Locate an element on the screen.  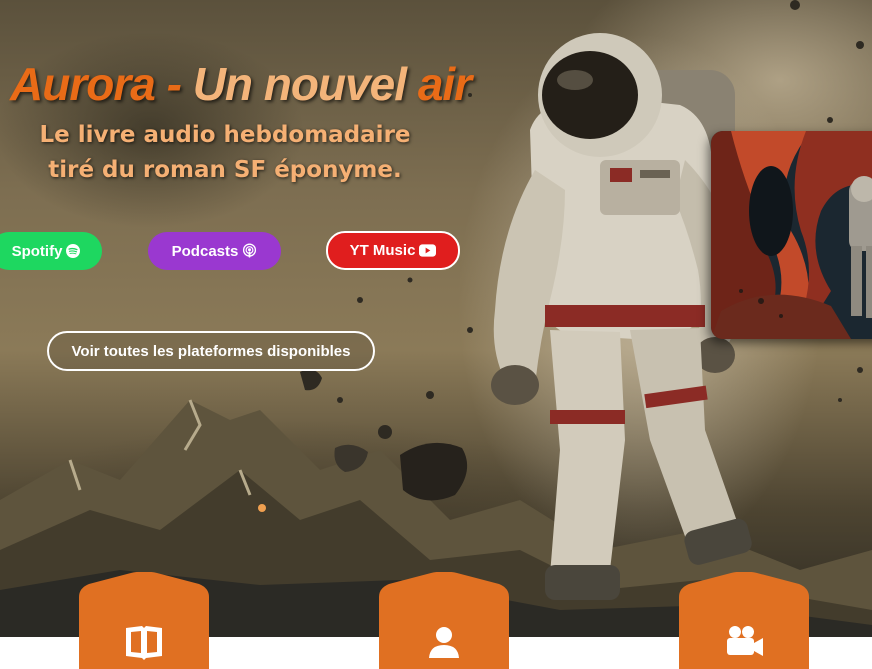
subtitle-line-2: tiré du roman SF éponyme. is located at coordinates (225, 170).